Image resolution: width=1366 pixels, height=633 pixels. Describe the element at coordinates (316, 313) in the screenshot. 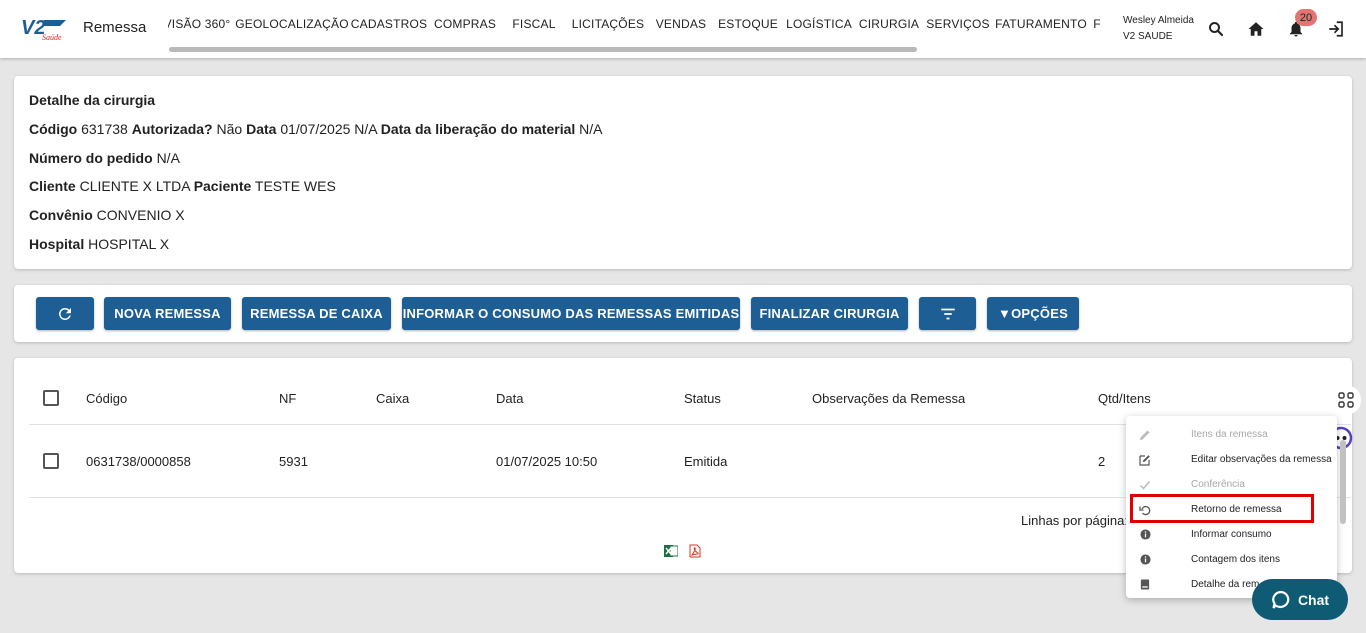

I see `remessa-caixa-button: REMESSA DE CAIXA` at that location.